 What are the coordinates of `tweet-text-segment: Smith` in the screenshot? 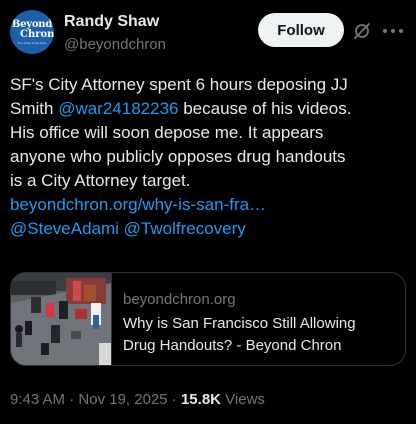 It's located at (34, 108).